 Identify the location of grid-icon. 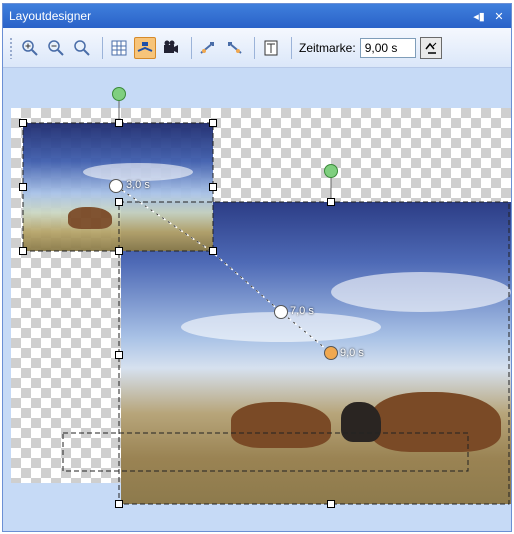
(119, 48).